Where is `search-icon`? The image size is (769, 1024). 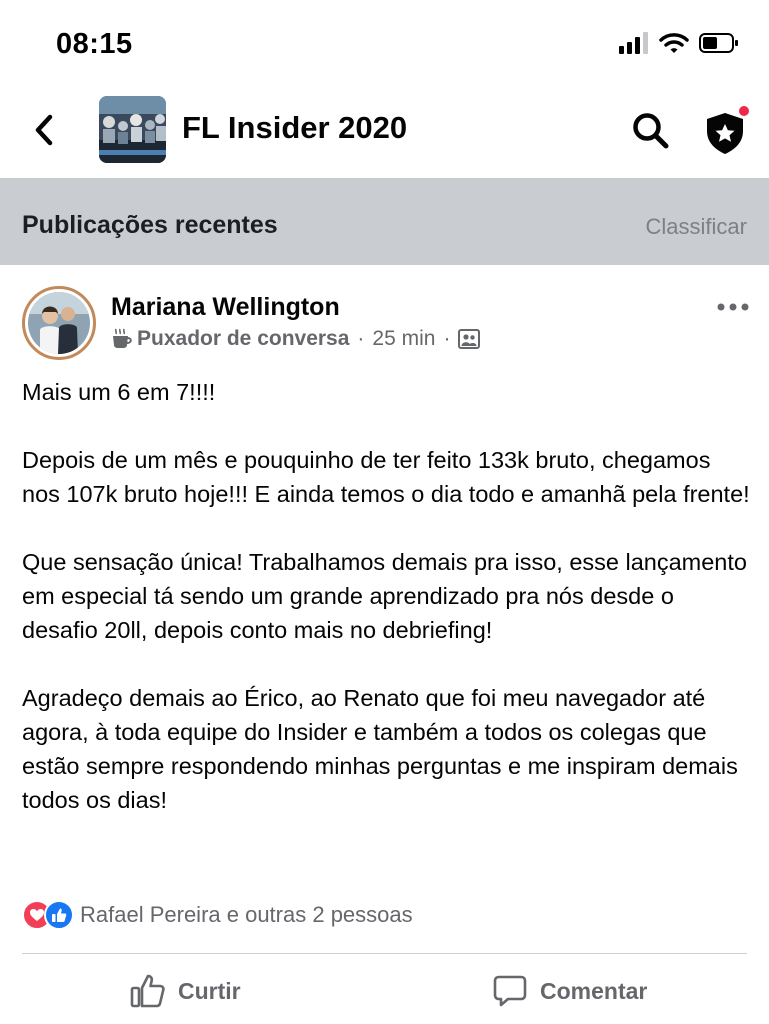 search-icon is located at coordinates (651, 131).